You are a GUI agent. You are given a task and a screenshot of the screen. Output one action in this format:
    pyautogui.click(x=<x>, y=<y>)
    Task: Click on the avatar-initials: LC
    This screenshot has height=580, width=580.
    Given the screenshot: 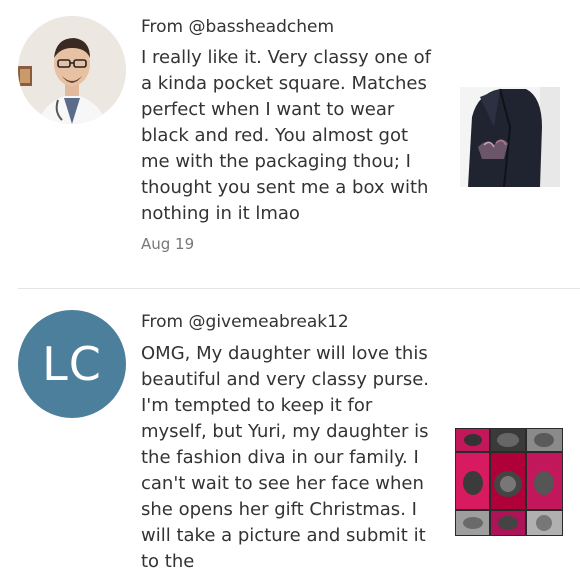 What is the action you would take?
    pyautogui.click(x=72, y=364)
    